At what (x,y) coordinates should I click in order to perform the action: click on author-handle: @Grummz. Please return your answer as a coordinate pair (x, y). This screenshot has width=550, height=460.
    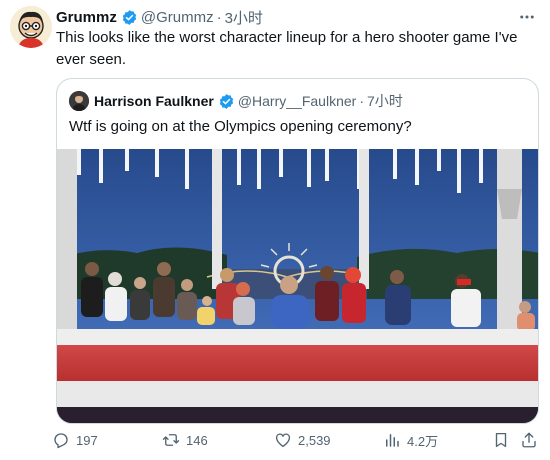
    Looking at the image, I should click on (177, 17).